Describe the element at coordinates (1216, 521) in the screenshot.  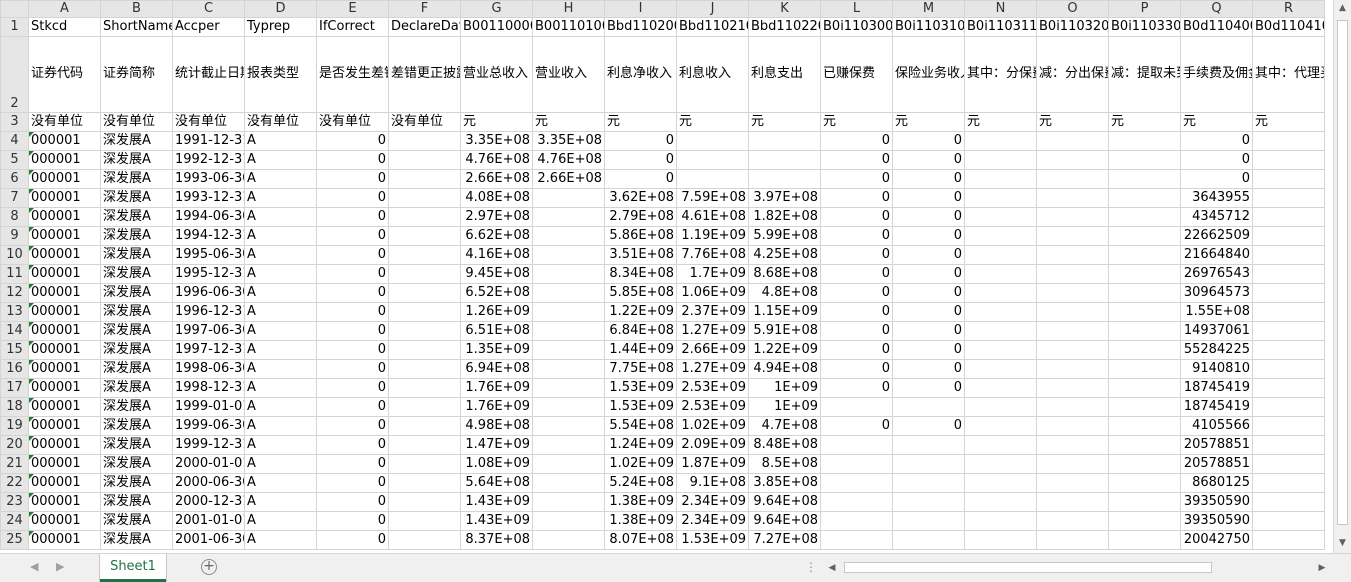
I see `cell: 39350590` at that location.